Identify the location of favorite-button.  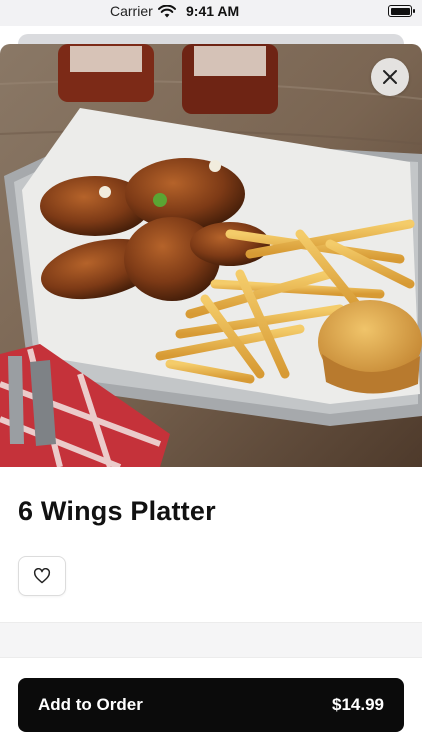
(42, 576).